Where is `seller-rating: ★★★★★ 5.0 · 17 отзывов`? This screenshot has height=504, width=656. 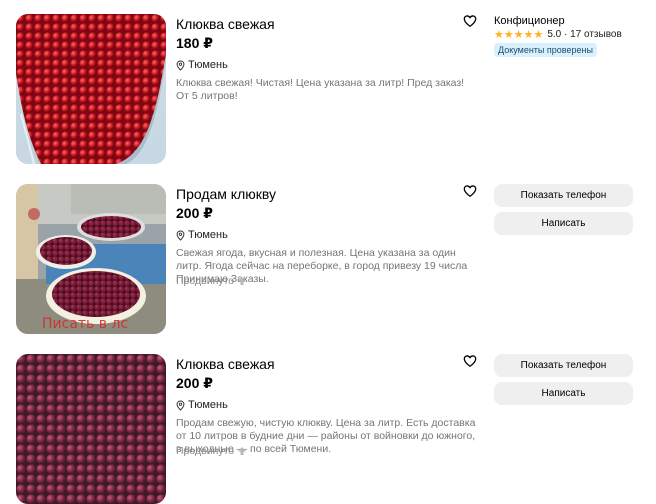 seller-rating: ★★★★★ 5.0 · 17 отзывов is located at coordinates (558, 34).